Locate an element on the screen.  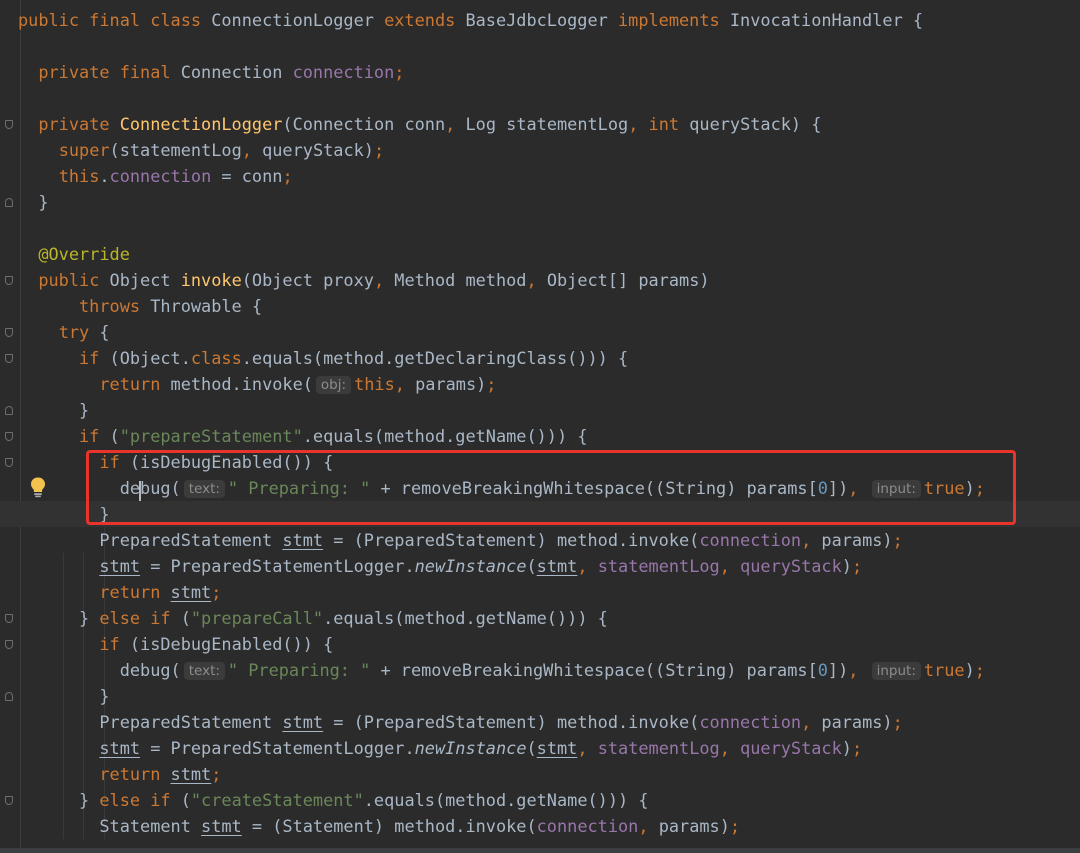
code-token: ) is located at coordinates (846, 566).